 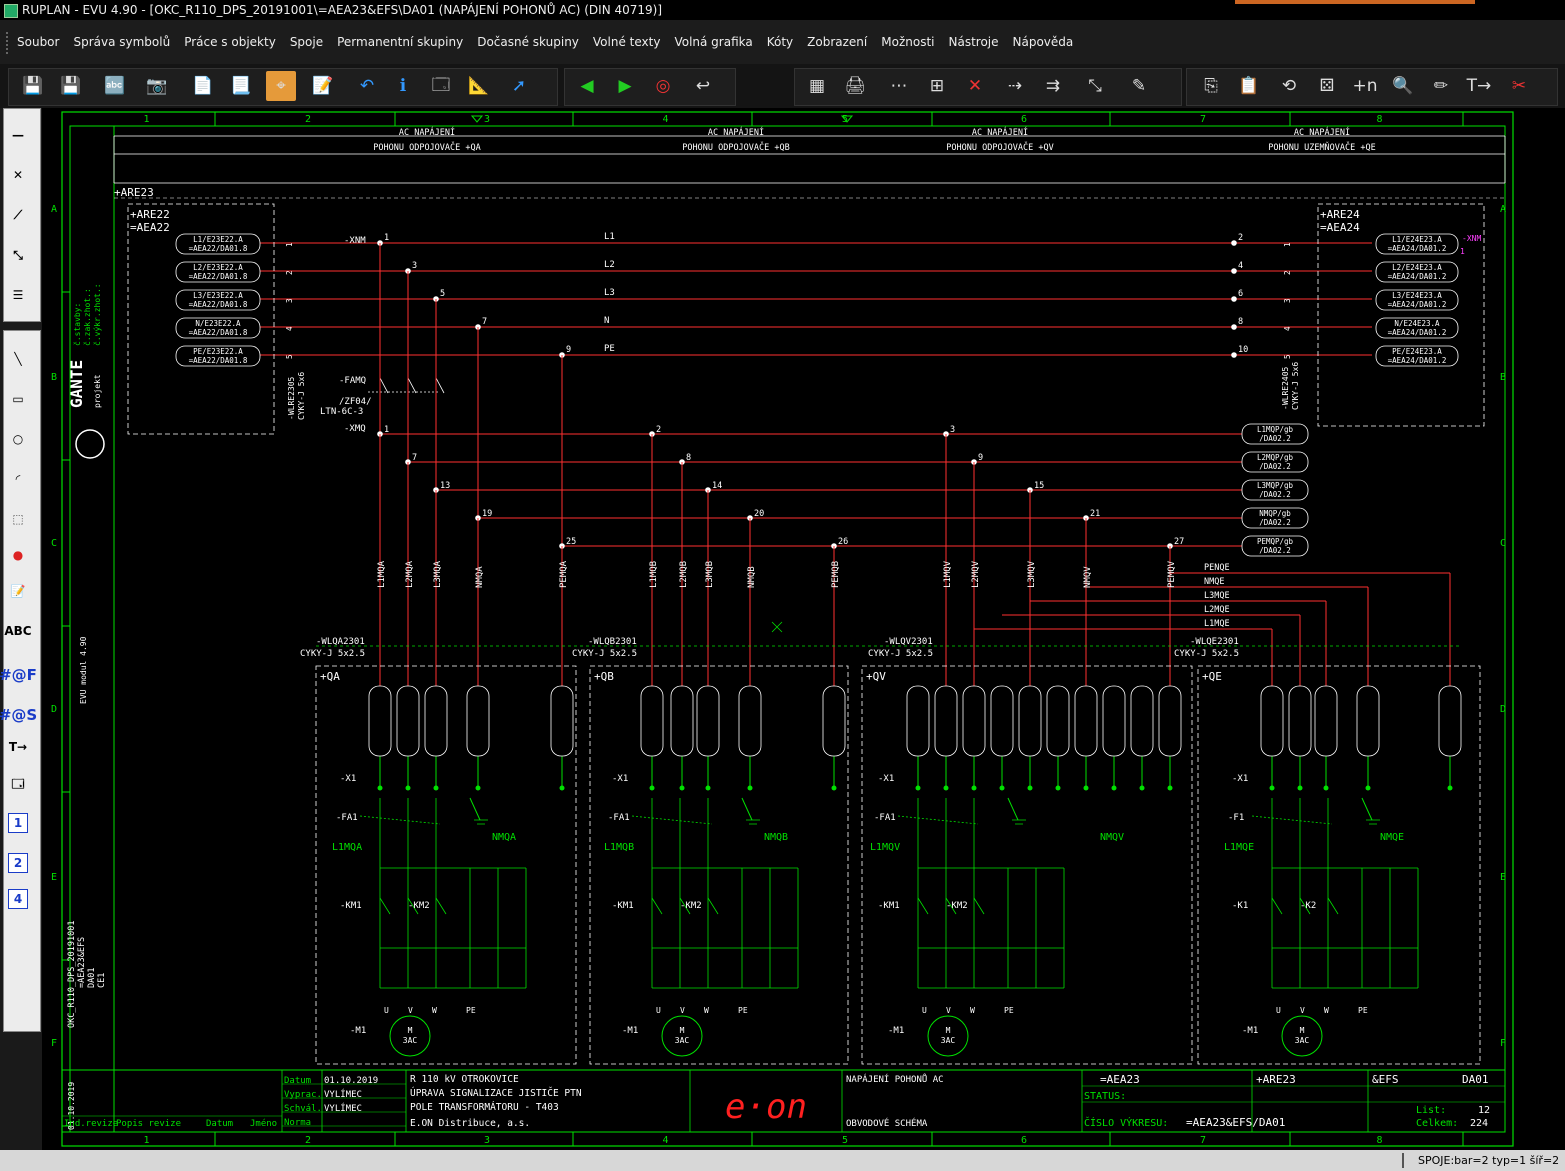 I want to click on bus-left-terminal: 7, so click(x=484, y=322).